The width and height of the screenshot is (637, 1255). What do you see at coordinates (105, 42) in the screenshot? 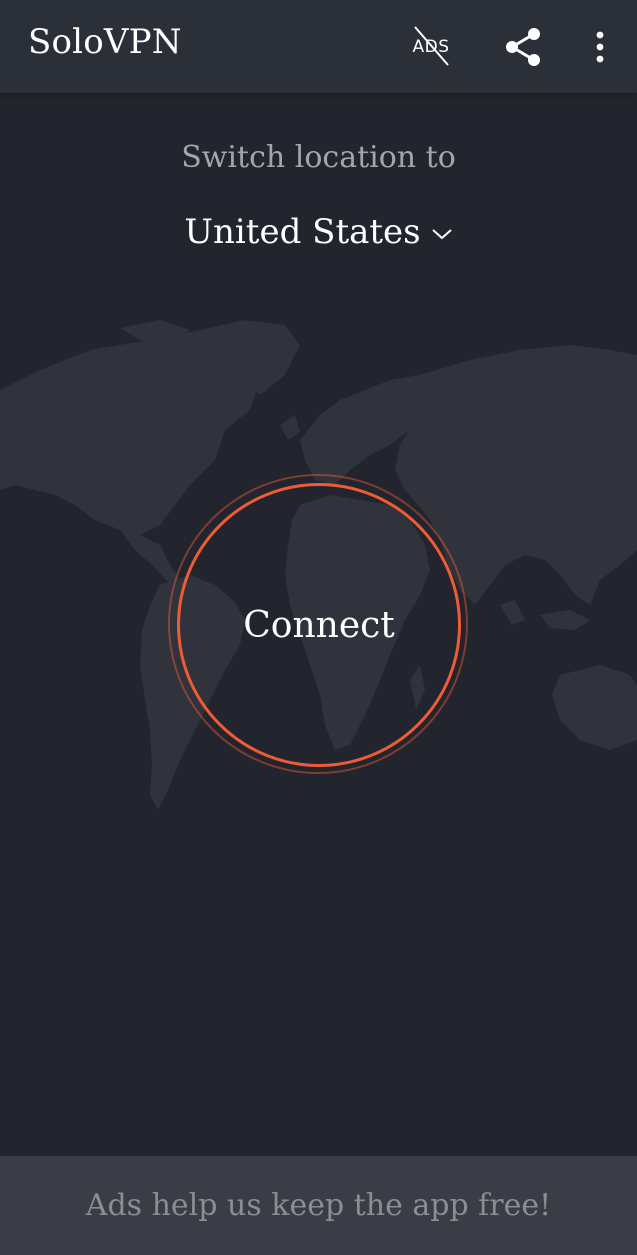
I see `app-title: SoloVPN` at bounding box center [105, 42].